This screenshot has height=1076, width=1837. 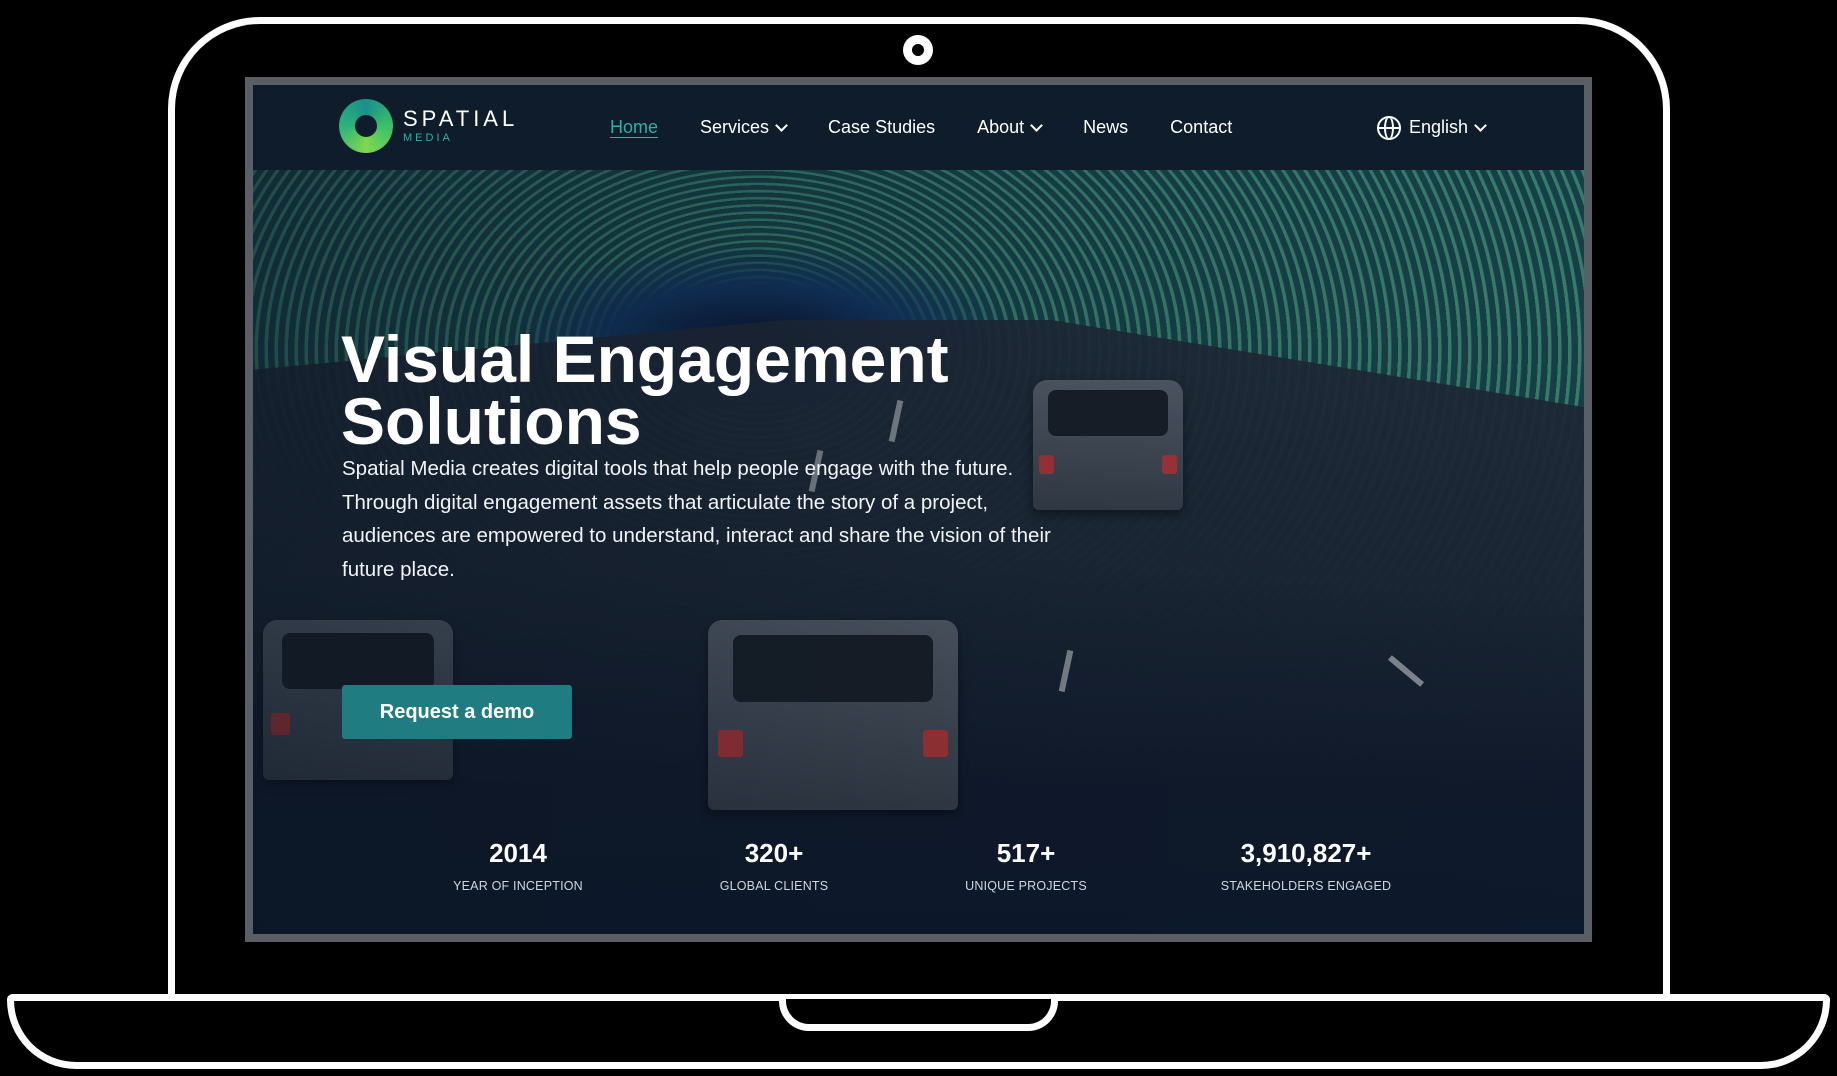 I want to click on nav-item-news: News, so click(x=1105, y=127).